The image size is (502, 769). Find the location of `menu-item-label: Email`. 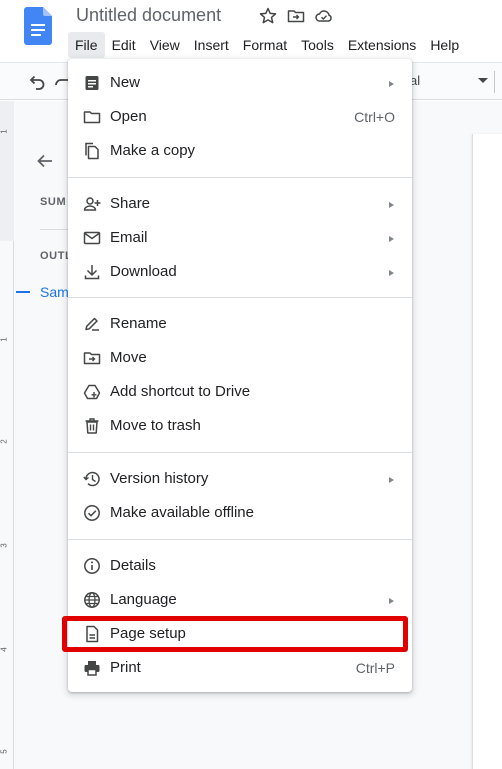

menu-item-label: Email is located at coordinates (129, 237).